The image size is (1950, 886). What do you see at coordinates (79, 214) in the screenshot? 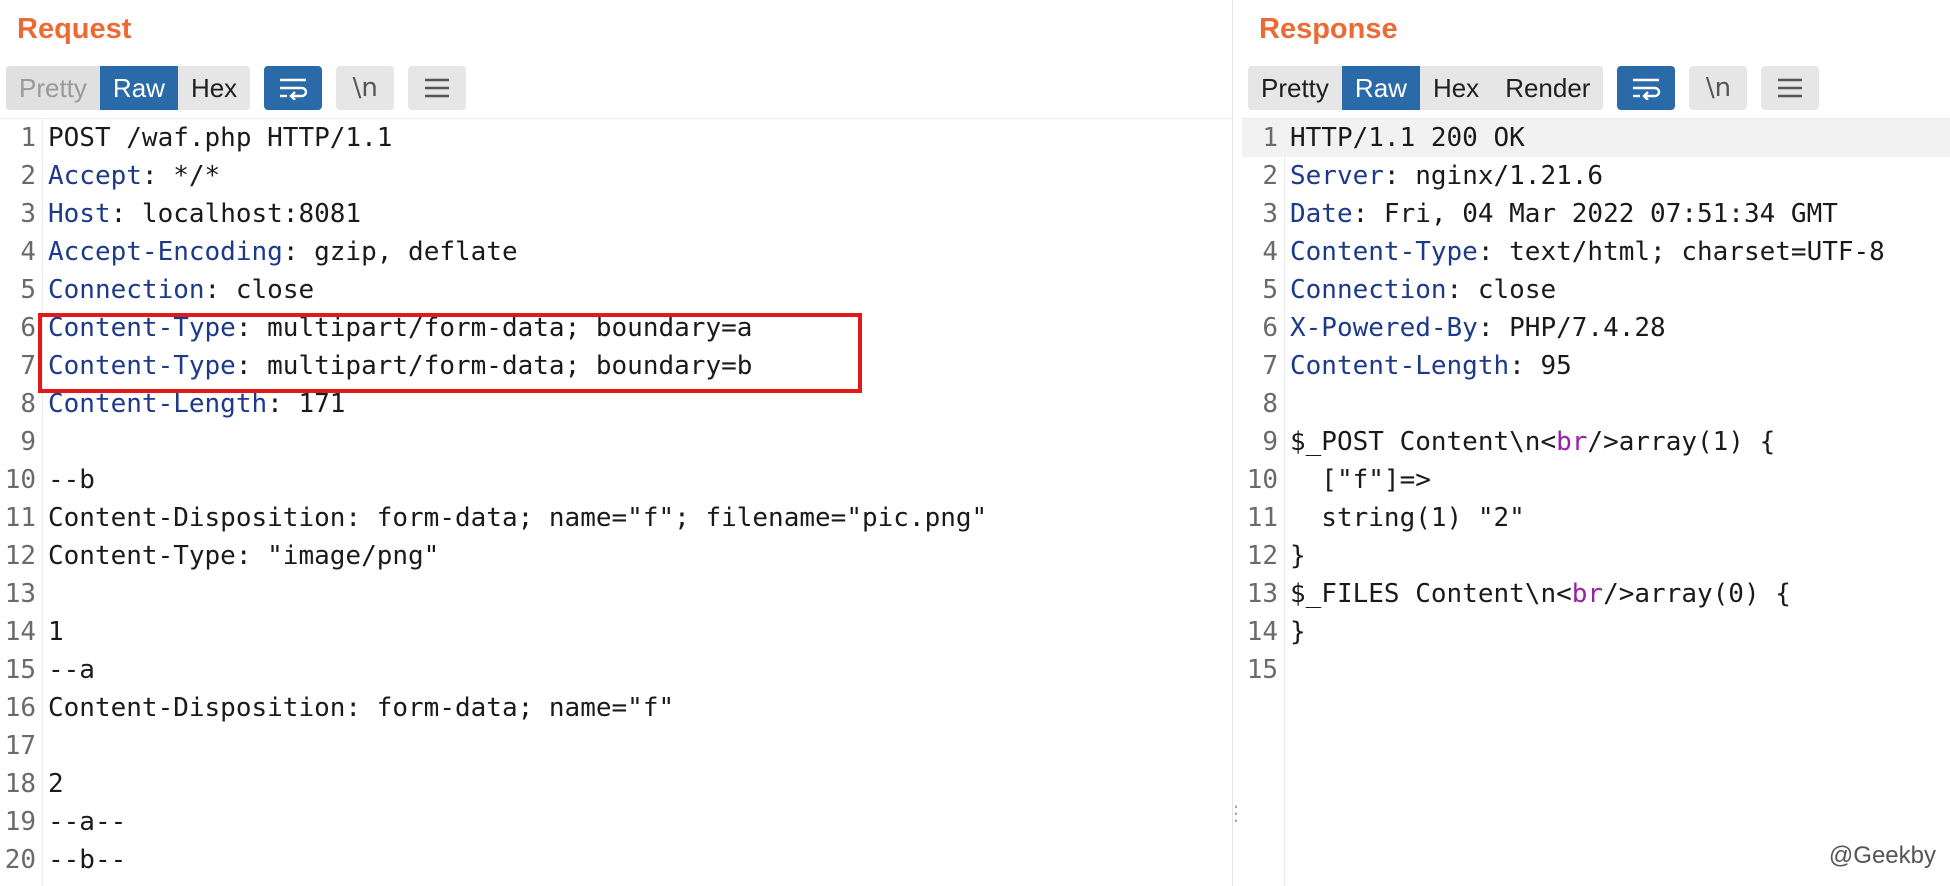
I see `header-name: Host` at bounding box center [79, 214].